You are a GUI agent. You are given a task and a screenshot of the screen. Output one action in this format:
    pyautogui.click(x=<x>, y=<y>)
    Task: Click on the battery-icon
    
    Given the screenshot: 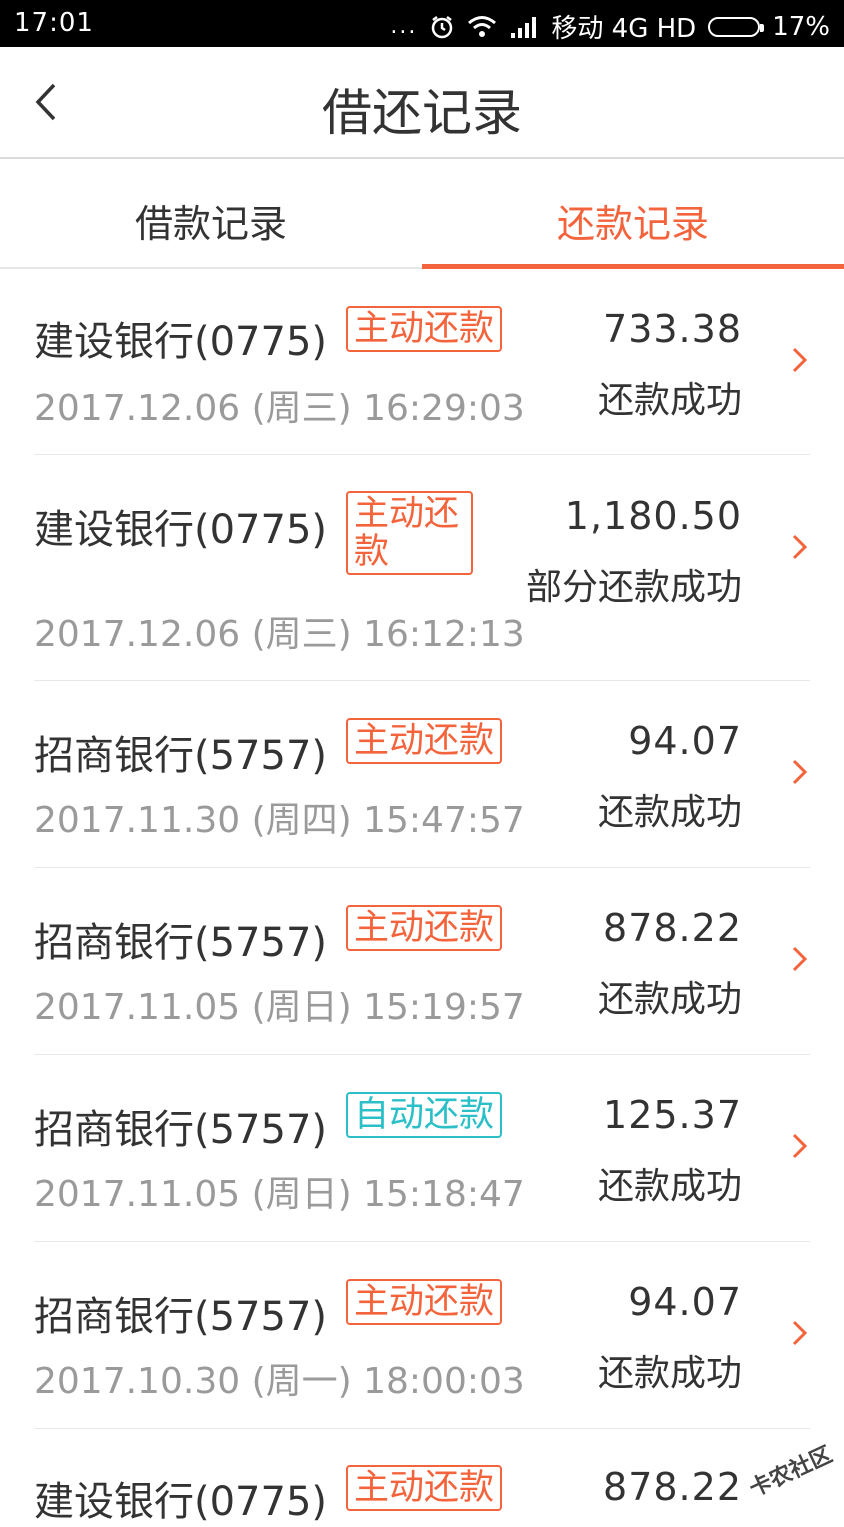 What is the action you would take?
    pyautogui.click(x=736, y=26)
    